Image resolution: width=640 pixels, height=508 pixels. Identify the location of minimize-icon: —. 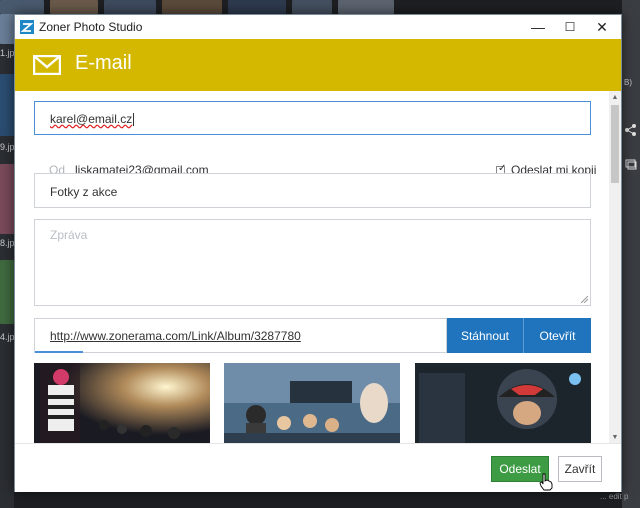
(538, 27).